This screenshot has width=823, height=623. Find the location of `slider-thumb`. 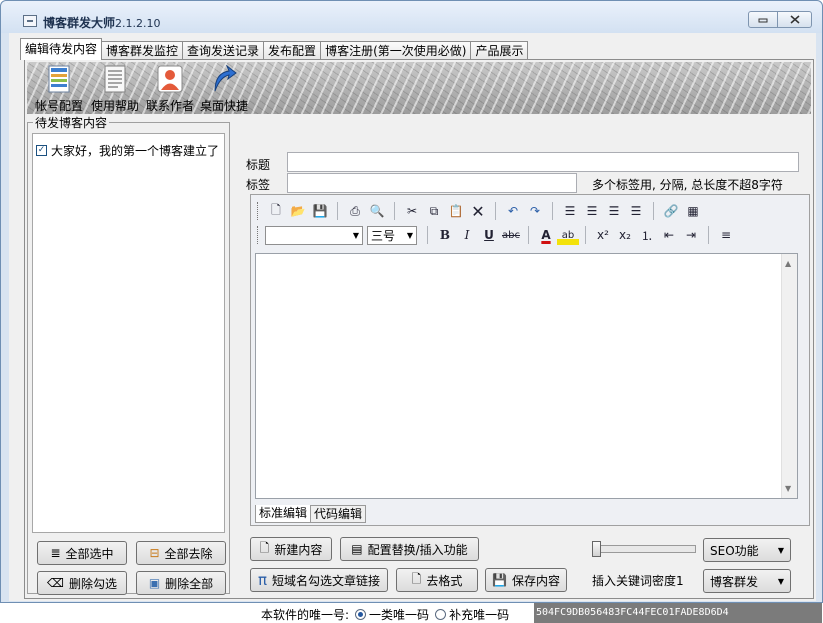

slider-thumb is located at coordinates (596, 549).